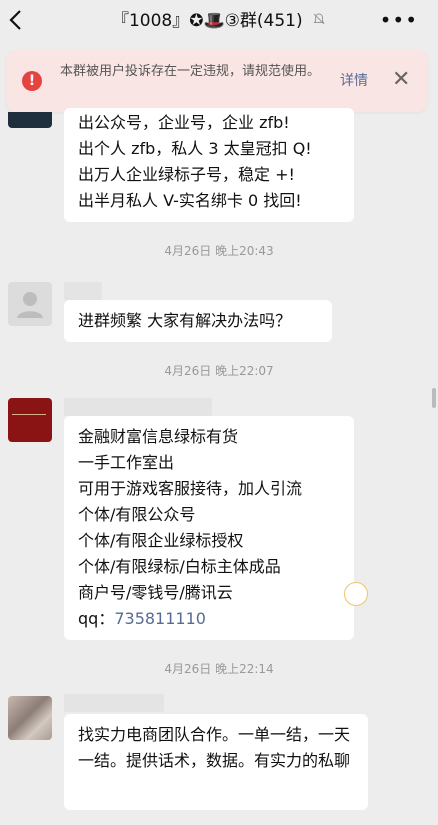 The image size is (438, 825). What do you see at coordinates (354, 81) in the screenshot?
I see `notice-detail-link: 详情` at bounding box center [354, 81].